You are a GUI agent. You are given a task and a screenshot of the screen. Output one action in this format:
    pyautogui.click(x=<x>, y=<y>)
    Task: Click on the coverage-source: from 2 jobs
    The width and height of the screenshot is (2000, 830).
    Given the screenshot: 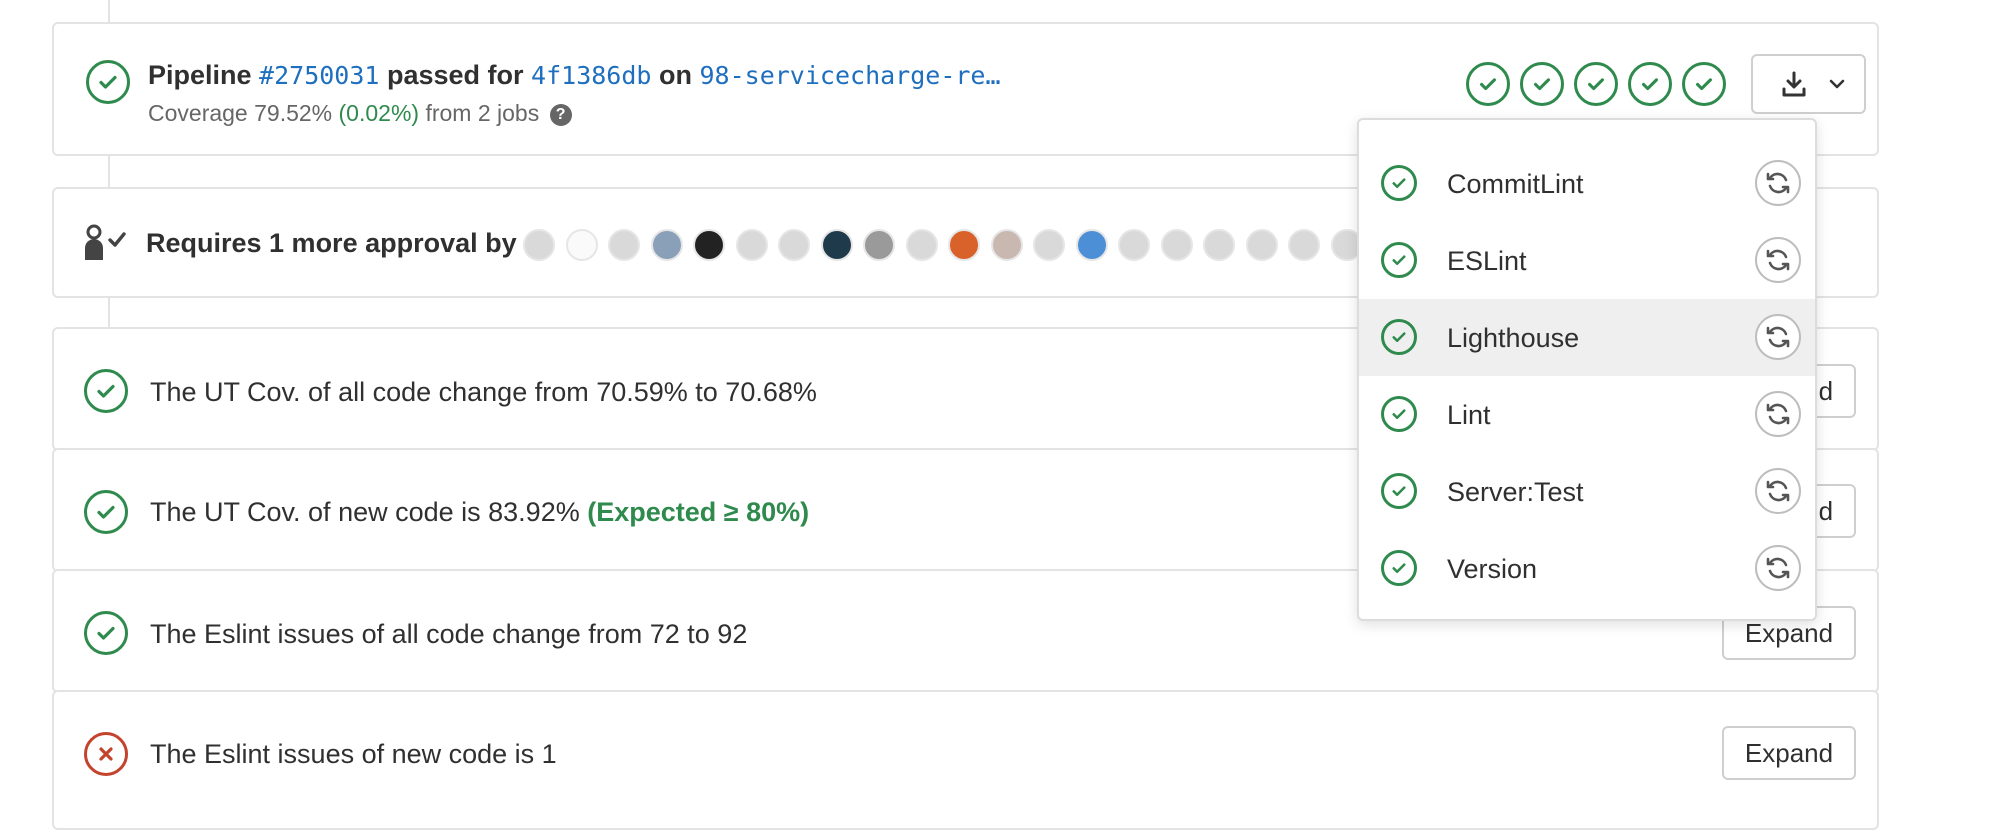 What is the action you would take?
    pyautogui.click(x=482, y=113)
    